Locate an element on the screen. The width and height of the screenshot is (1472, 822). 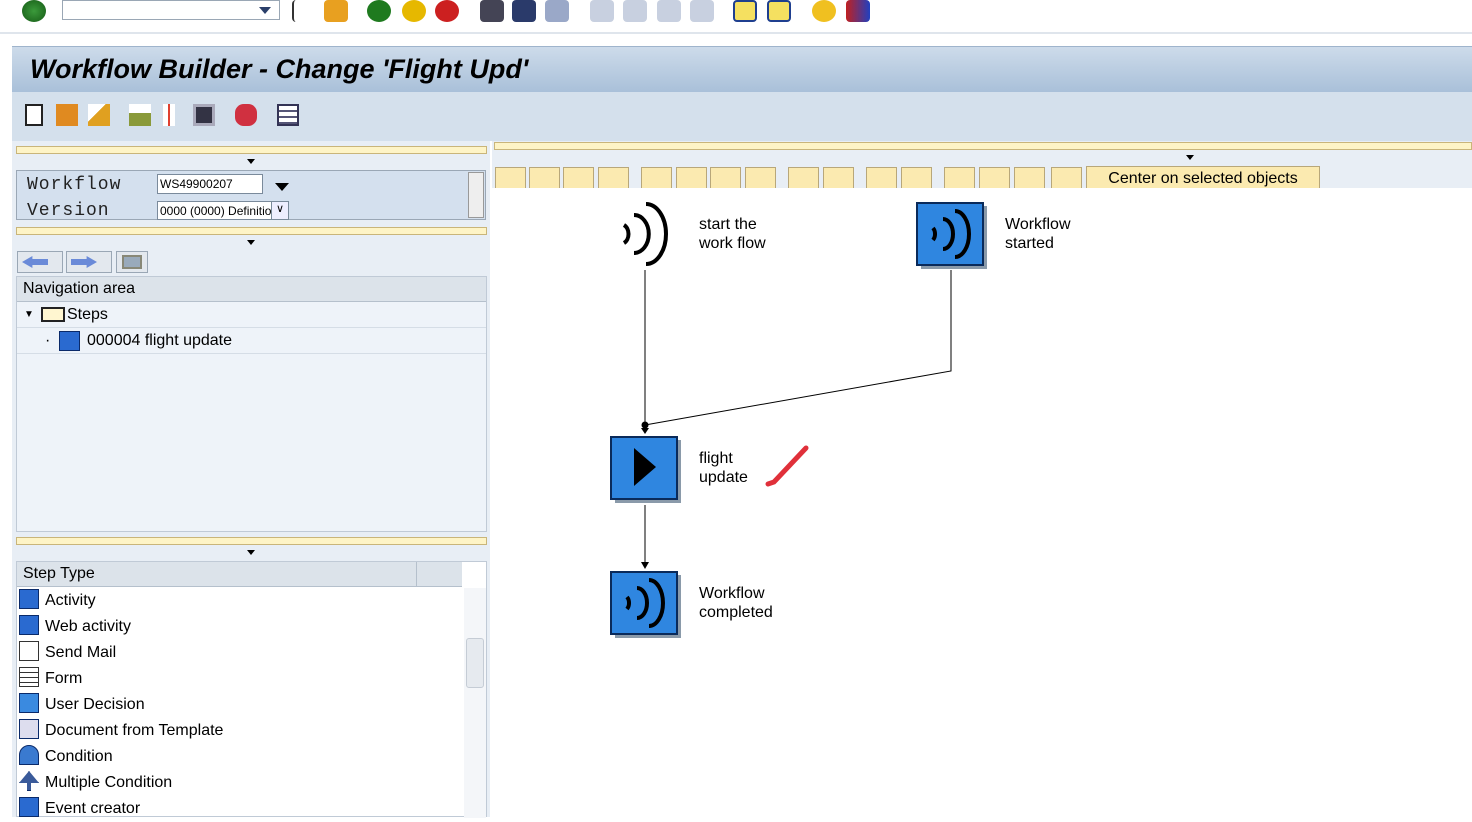
workflow-label: Workflow is located at coordinates (74, 185).